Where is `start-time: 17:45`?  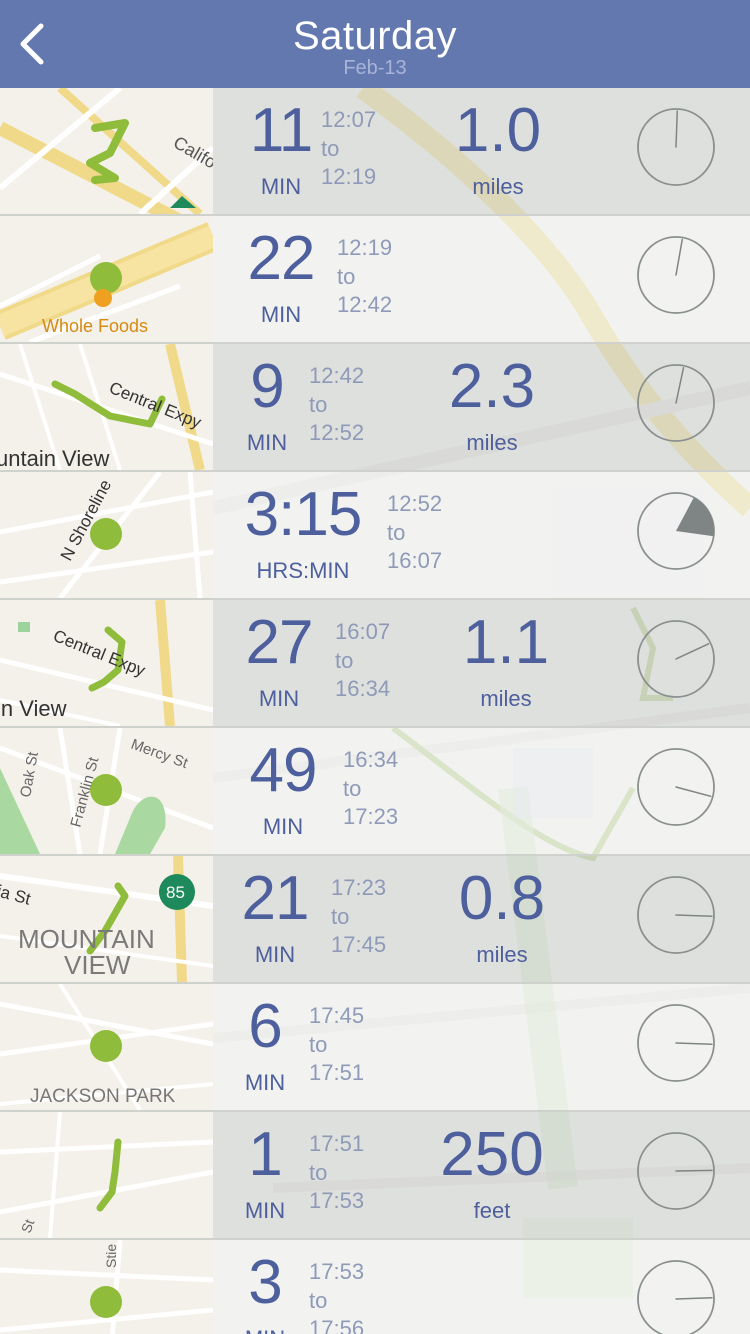
start-time: 17:45 is located at coordinates (337, 1015).